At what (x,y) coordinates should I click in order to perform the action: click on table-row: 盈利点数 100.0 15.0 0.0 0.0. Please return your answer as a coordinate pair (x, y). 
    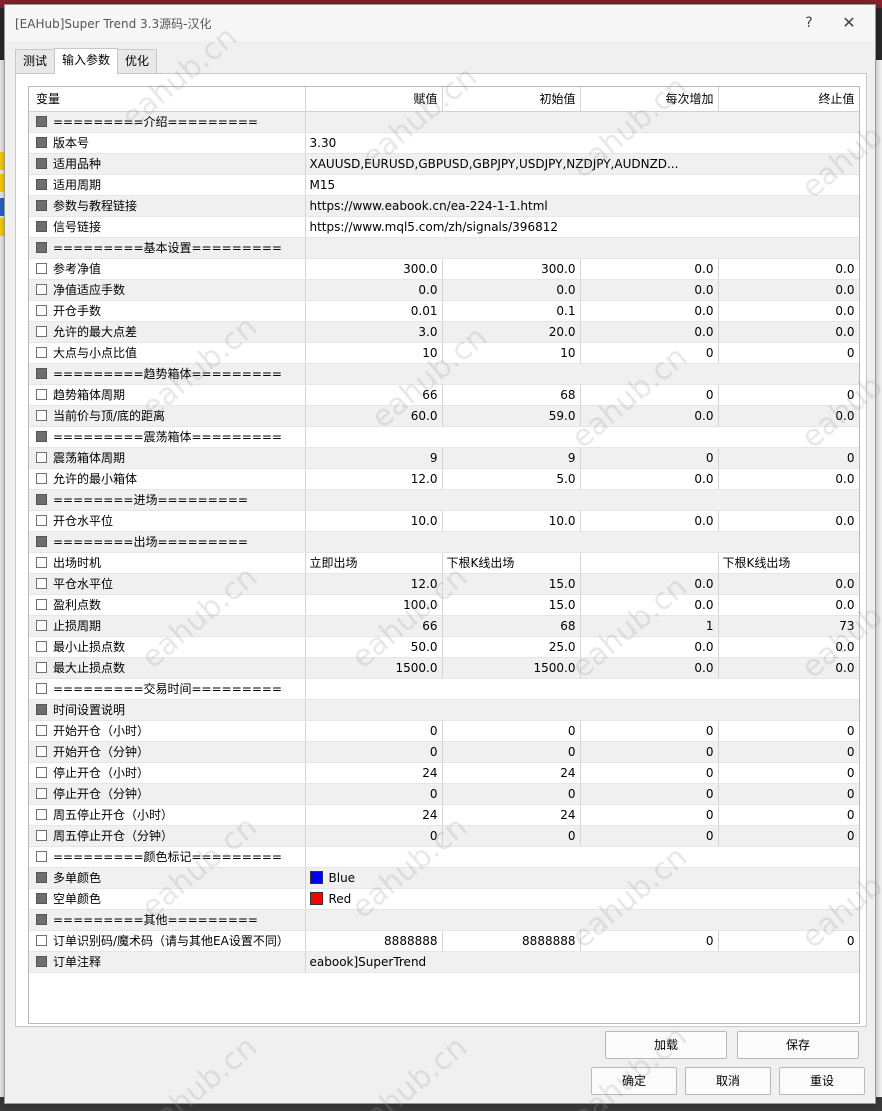
    Looking at the image, I should click on (444, 605).